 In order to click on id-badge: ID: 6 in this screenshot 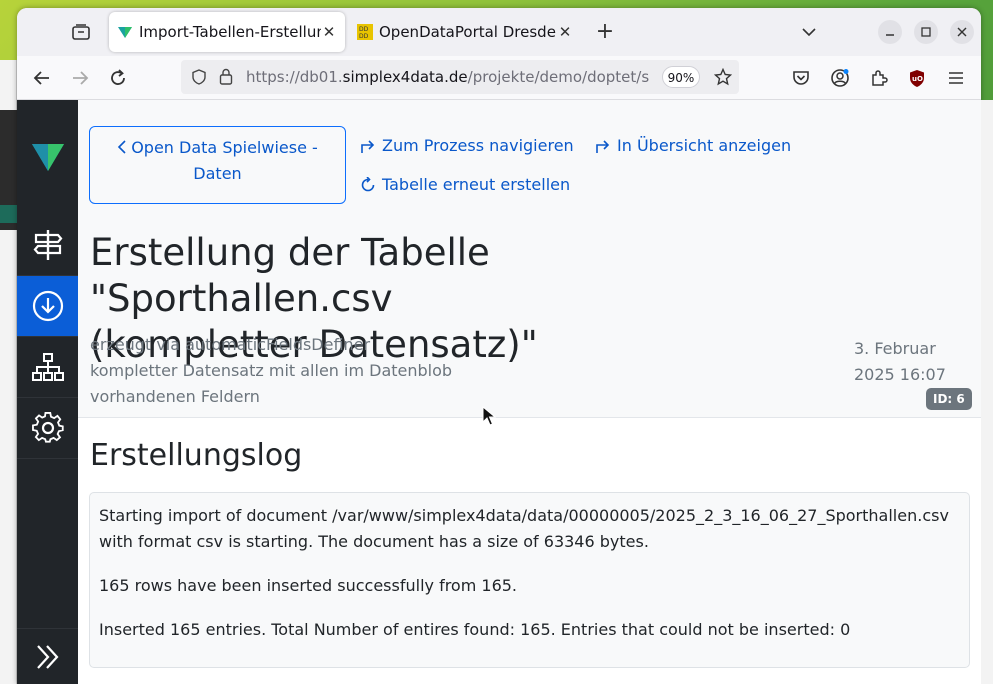, I will do `click(949, 399)`.